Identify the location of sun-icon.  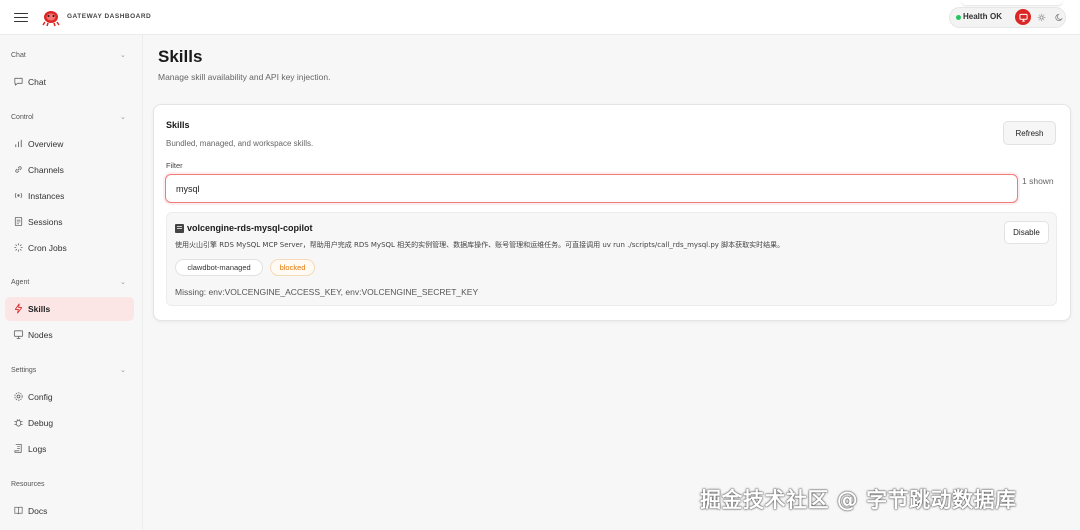
(1041, 17).